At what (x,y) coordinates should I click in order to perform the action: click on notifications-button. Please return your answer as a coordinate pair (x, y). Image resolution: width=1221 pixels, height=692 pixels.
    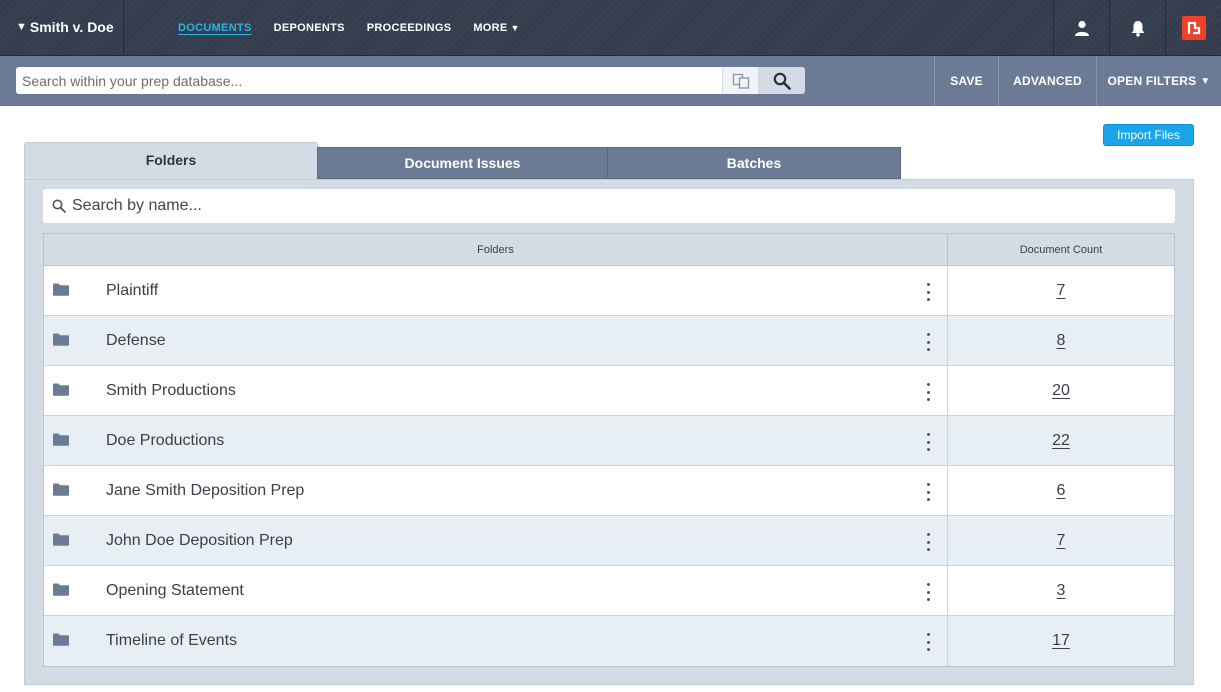
    Looking at the image, I should click on (1137, 28).